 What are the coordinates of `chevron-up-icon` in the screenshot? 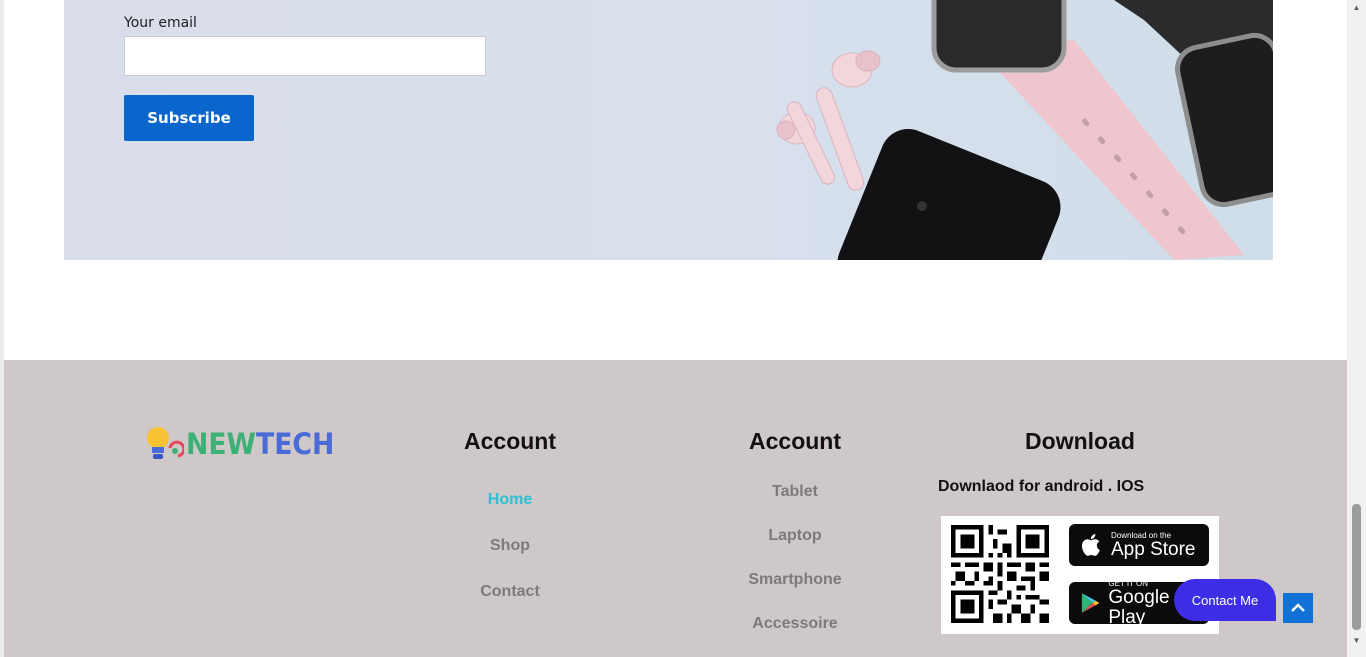 It's located at (1298, 607).